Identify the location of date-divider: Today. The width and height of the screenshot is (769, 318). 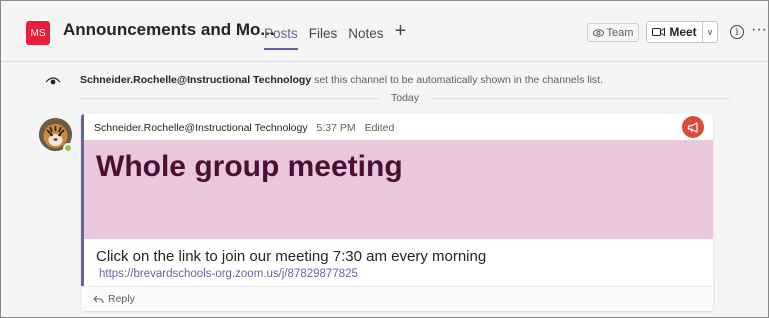
(405, 98).